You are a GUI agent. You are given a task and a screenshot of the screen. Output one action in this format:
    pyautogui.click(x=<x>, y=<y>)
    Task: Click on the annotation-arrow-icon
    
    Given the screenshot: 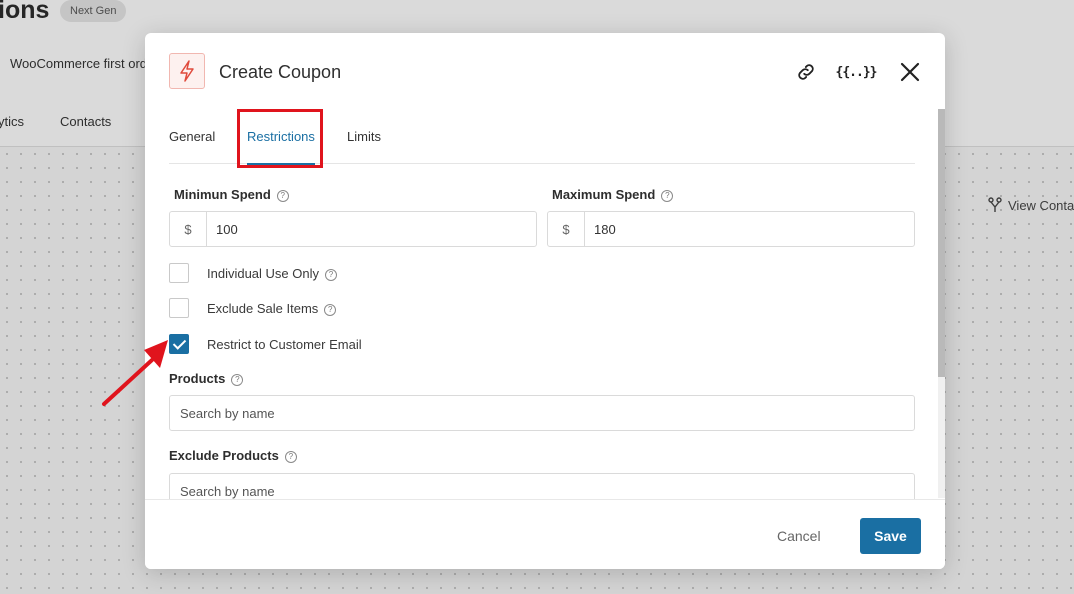 What is the action you would take?
    pyautogui.click(x=135, y=373)
    